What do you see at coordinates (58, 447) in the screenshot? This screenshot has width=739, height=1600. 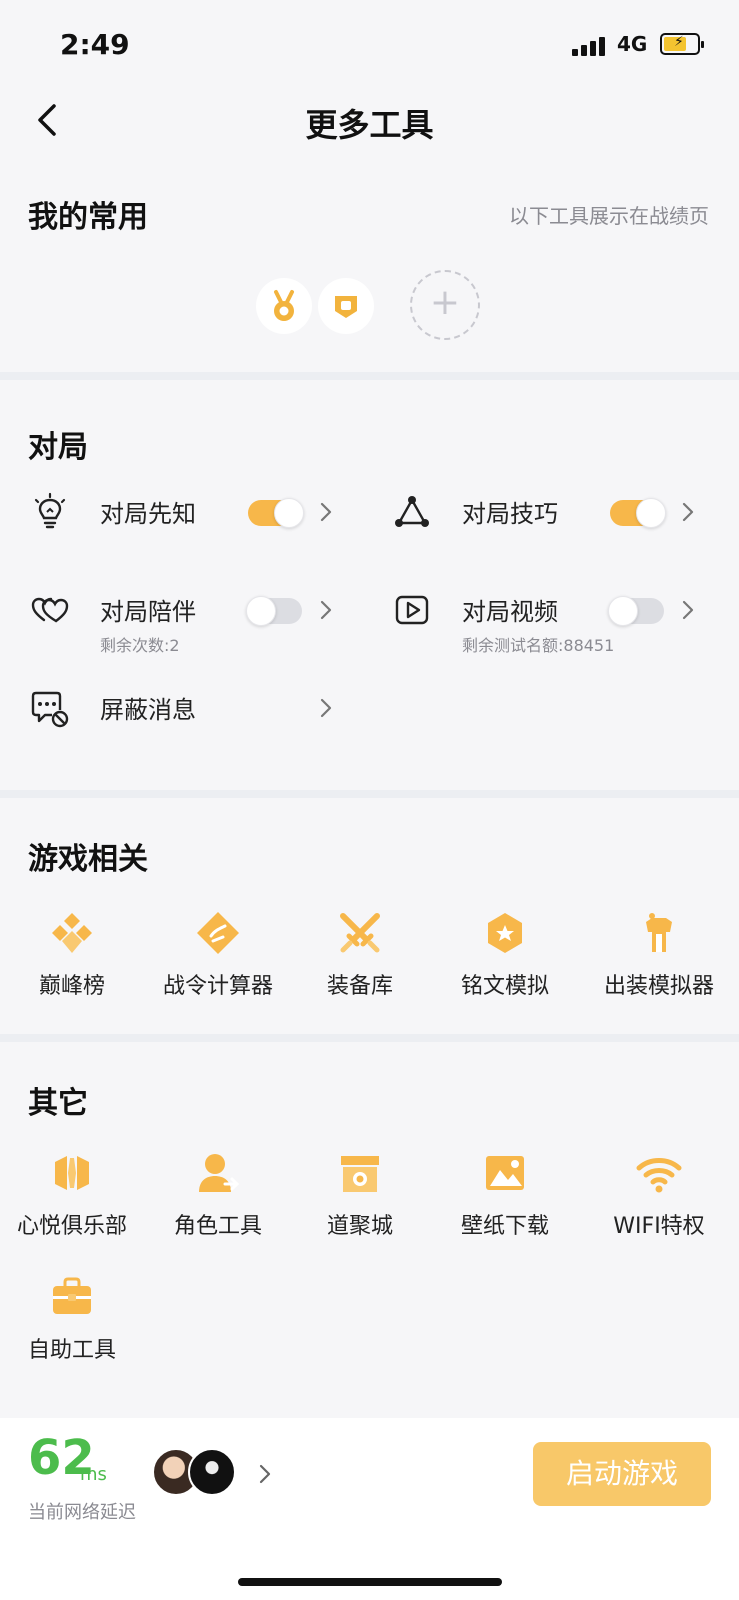 I see `match-title: 对局` at bounding box center [58, 447].